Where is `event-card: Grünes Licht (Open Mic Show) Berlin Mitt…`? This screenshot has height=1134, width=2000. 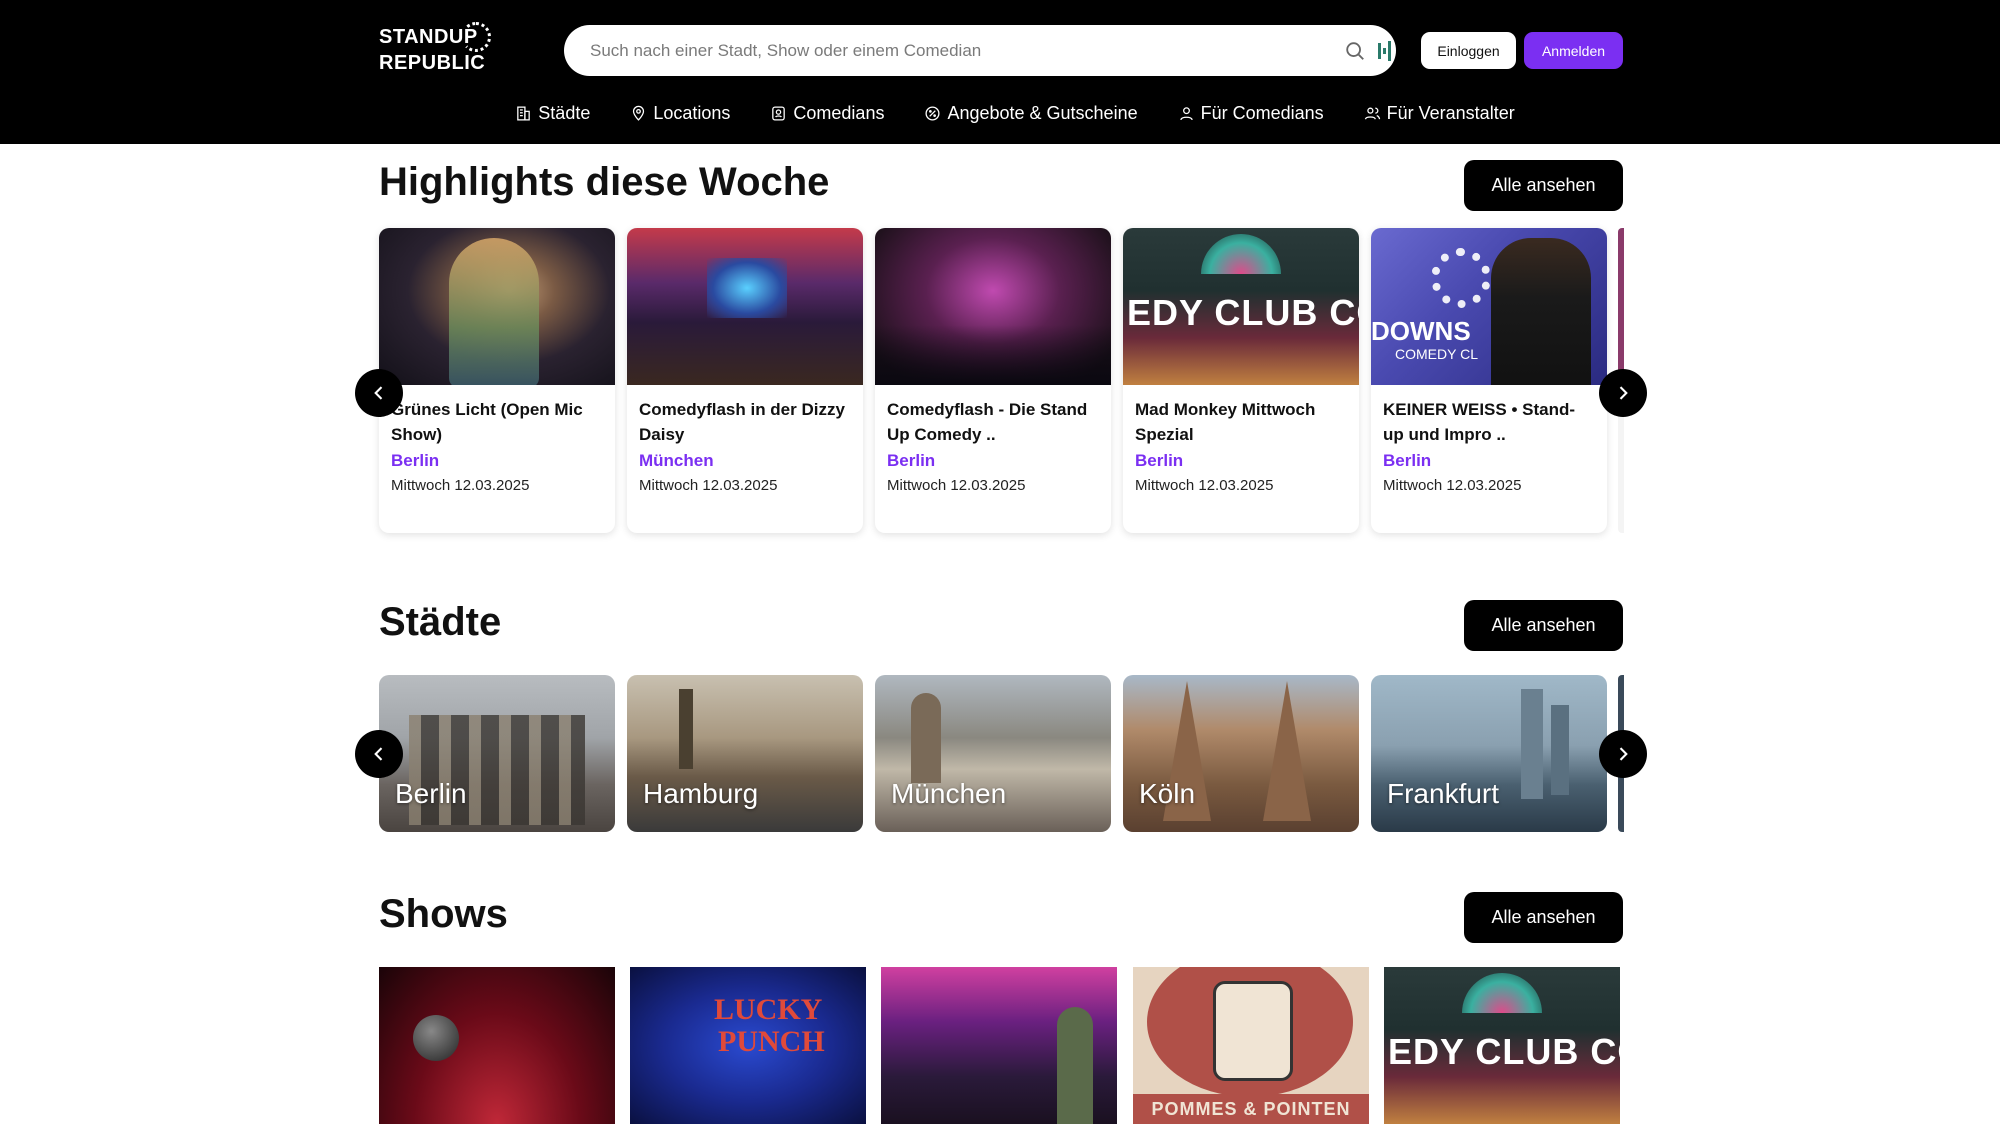
event-card: Grünes Licht (Open Mic Show) Berlin Mitt… is located at coordinates (497, 380).